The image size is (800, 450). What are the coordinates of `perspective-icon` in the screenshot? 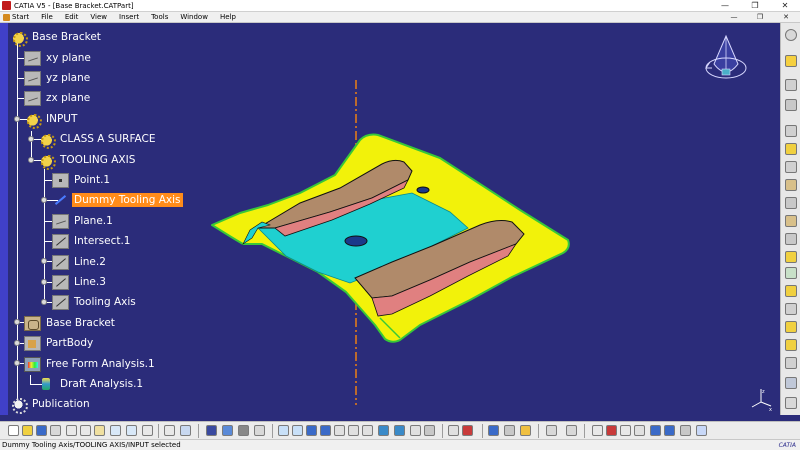 It's located at (701, 430).